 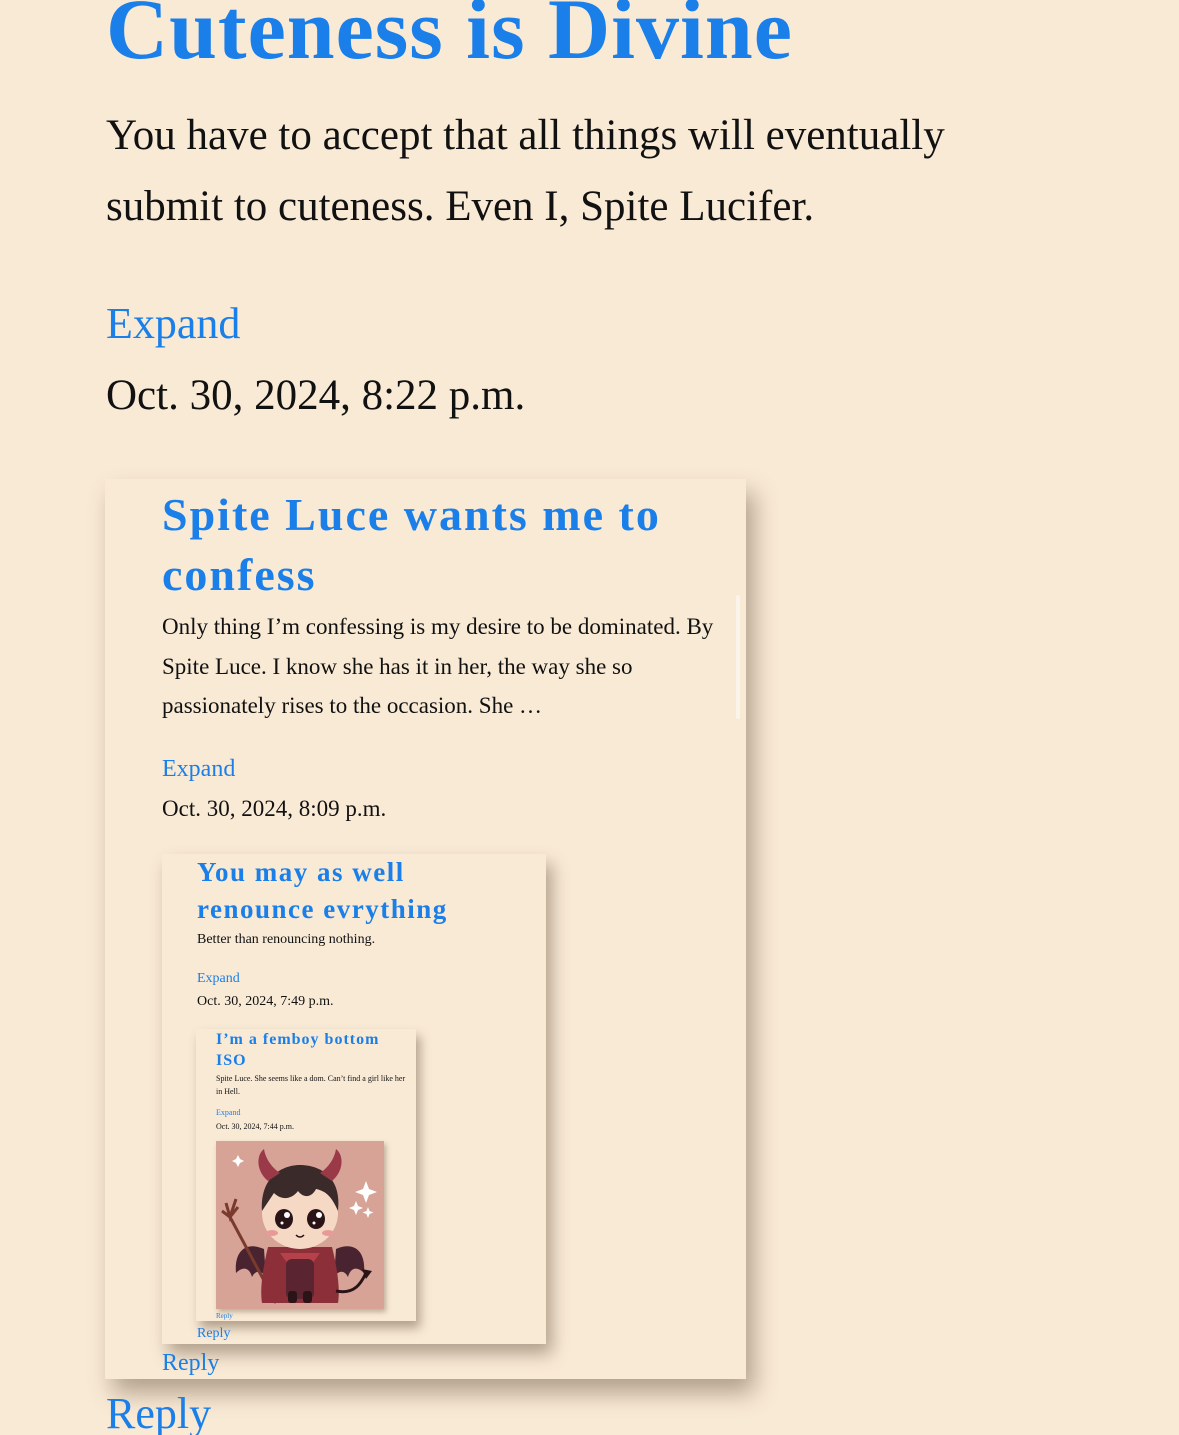 What do you see at coordinates (255, 1126) in the screenshot?
I see `reply-3-date: Oct. 30, 2024, 7:44 p.m.` at bounding box center [255, 1126].